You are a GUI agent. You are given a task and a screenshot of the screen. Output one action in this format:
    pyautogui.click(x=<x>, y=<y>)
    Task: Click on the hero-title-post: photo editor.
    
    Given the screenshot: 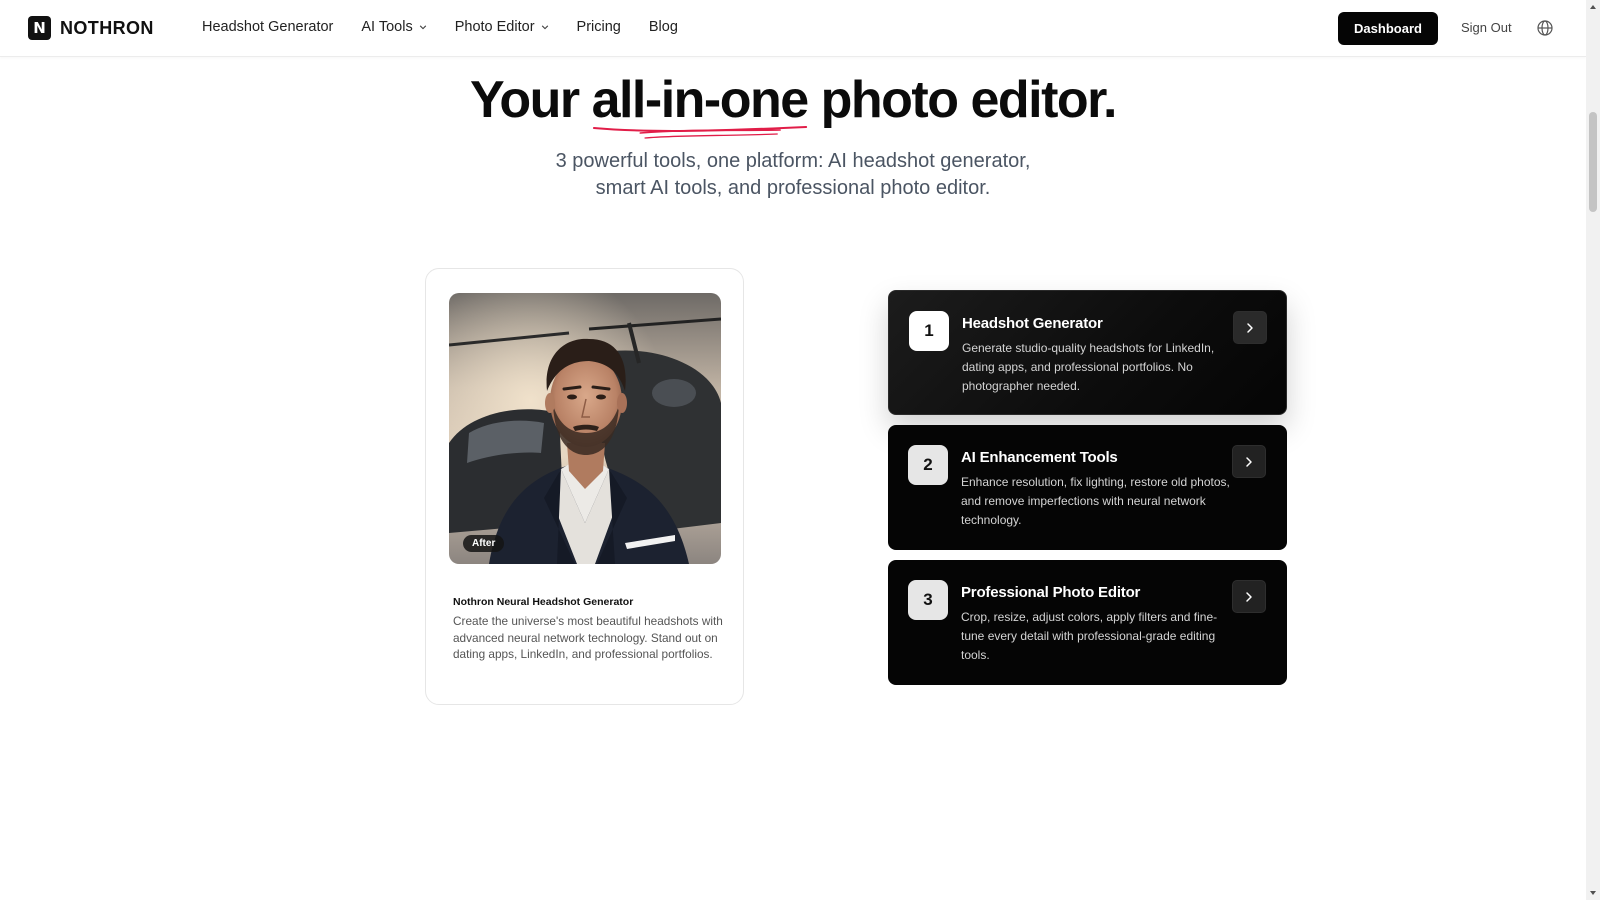 What is the action you would take?
    pyautogui.click(x=962, y=100)
    